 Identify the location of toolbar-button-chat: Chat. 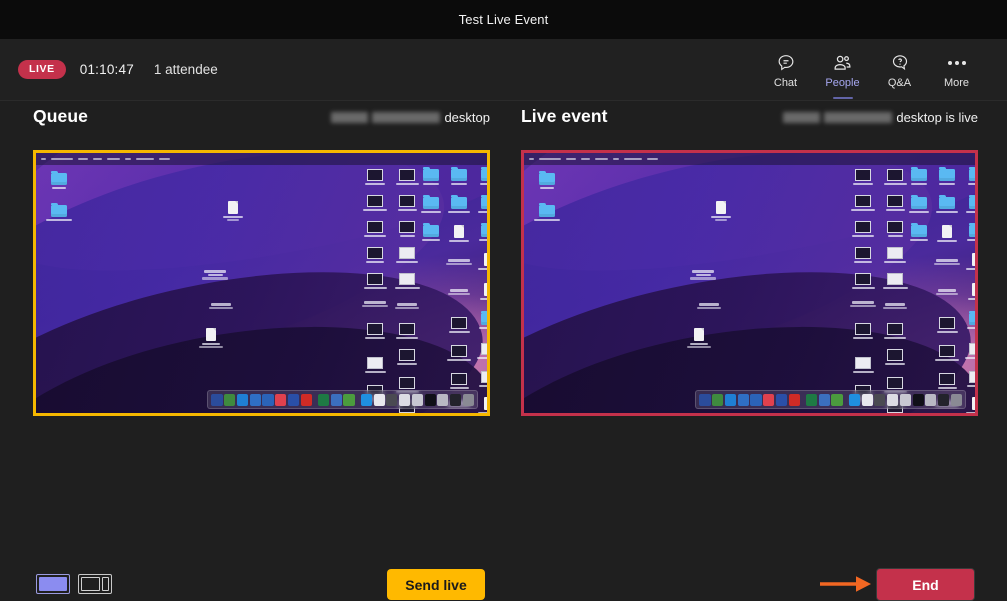
(785, 69).